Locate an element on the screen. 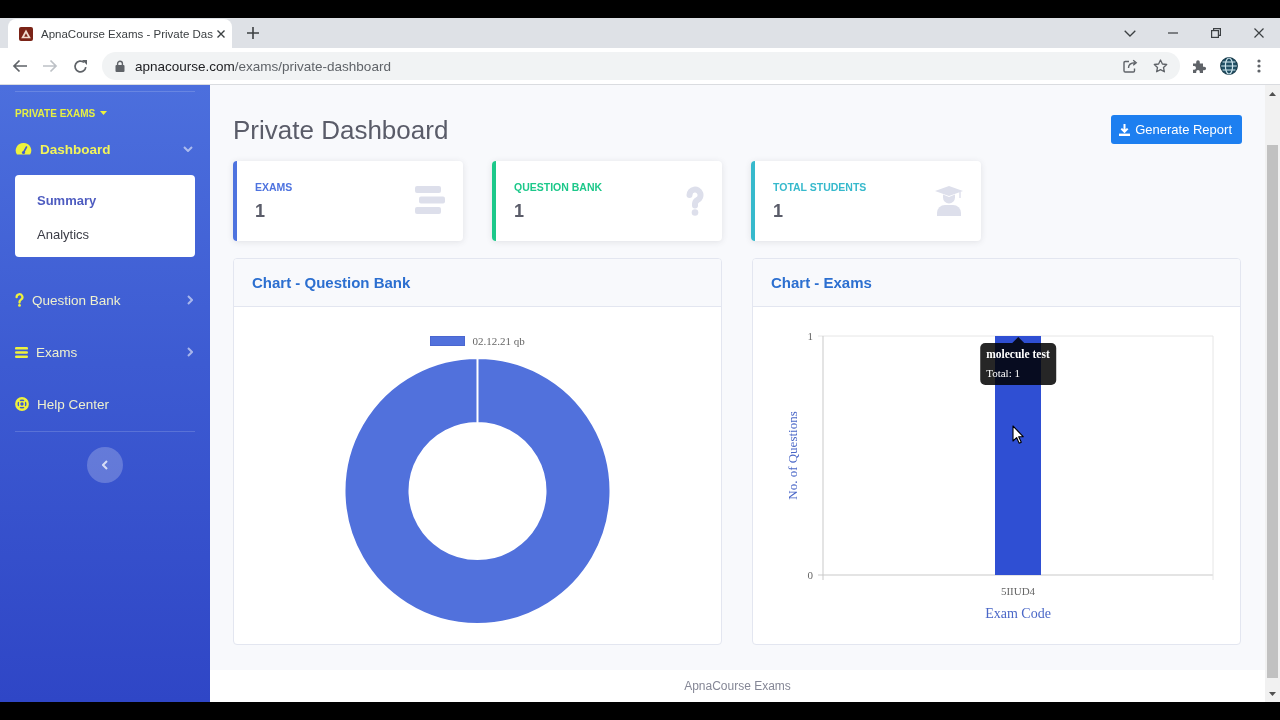  axis-title: No. of Questions is located at coordinates (792, 455).